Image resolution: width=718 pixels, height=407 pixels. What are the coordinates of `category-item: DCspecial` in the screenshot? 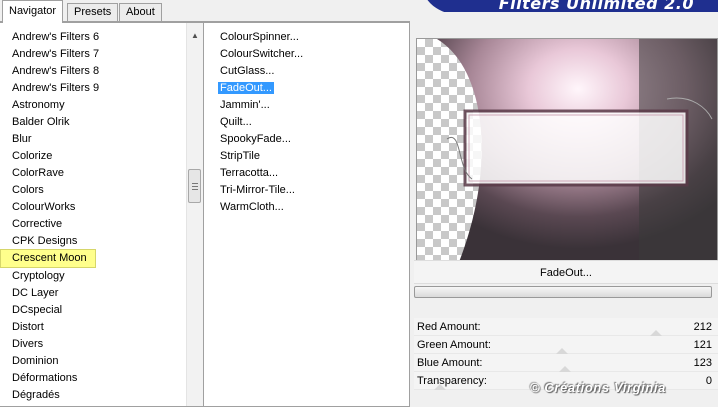 It's located at (49, 310).